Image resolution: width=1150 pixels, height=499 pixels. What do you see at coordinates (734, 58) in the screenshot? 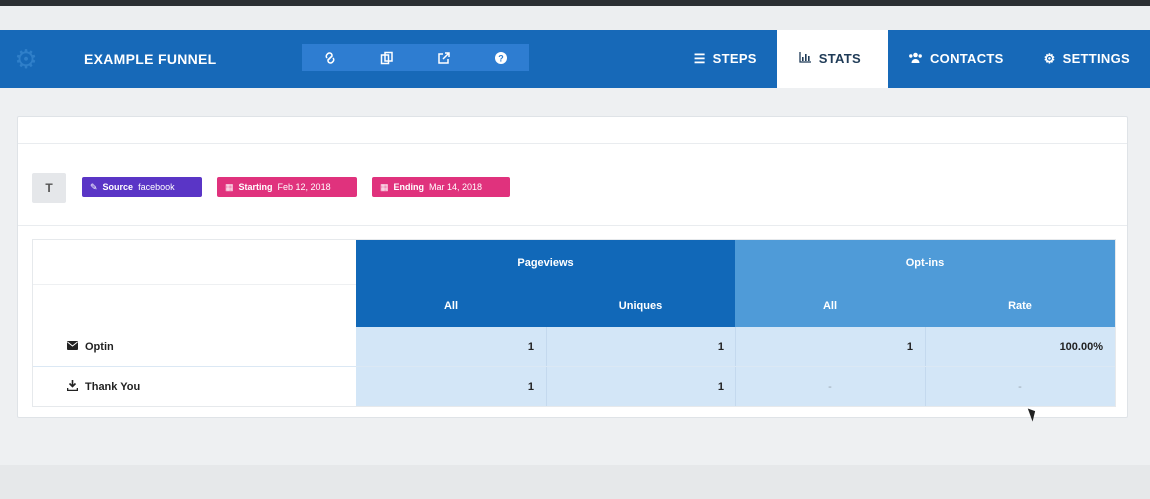
I see `tab-steps-label: STEPS` at bounding box center [734, 58].